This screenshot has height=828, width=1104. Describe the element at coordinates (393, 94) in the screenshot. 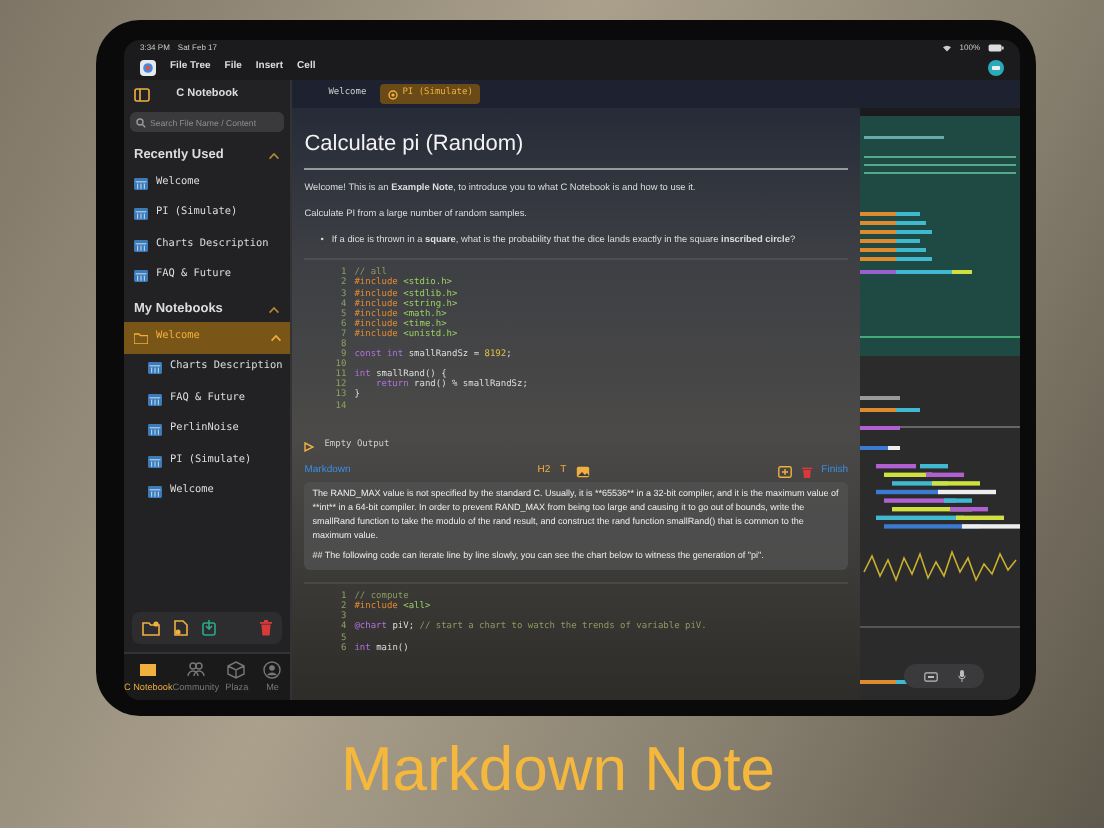

I see `target-icon` at that location.